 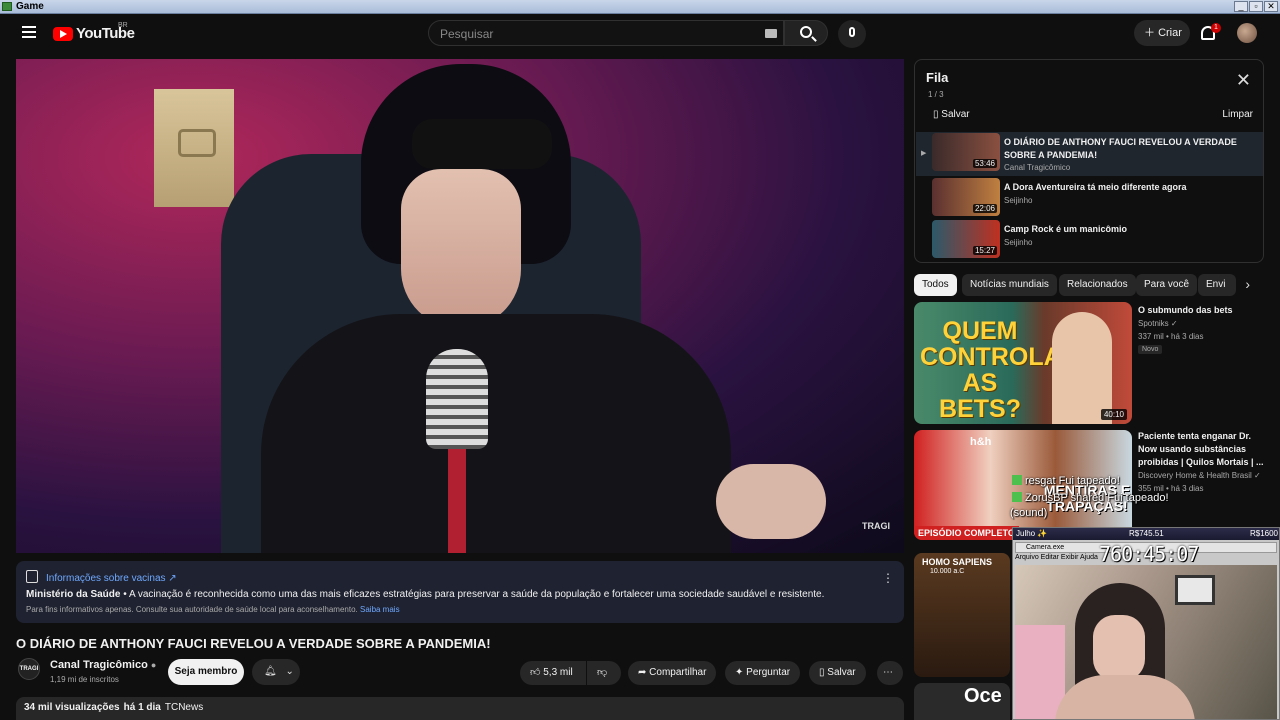 I want to click on overlay-left-value: R$745.51, so click(x=1146, y=533).